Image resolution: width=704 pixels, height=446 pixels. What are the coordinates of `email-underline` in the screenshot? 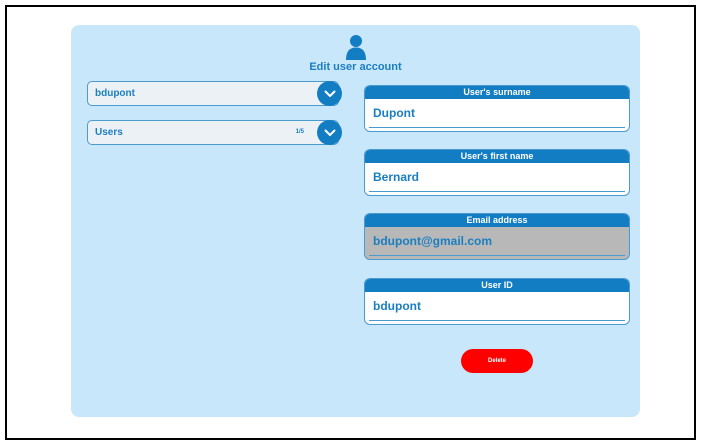 It's located at (497, 255).